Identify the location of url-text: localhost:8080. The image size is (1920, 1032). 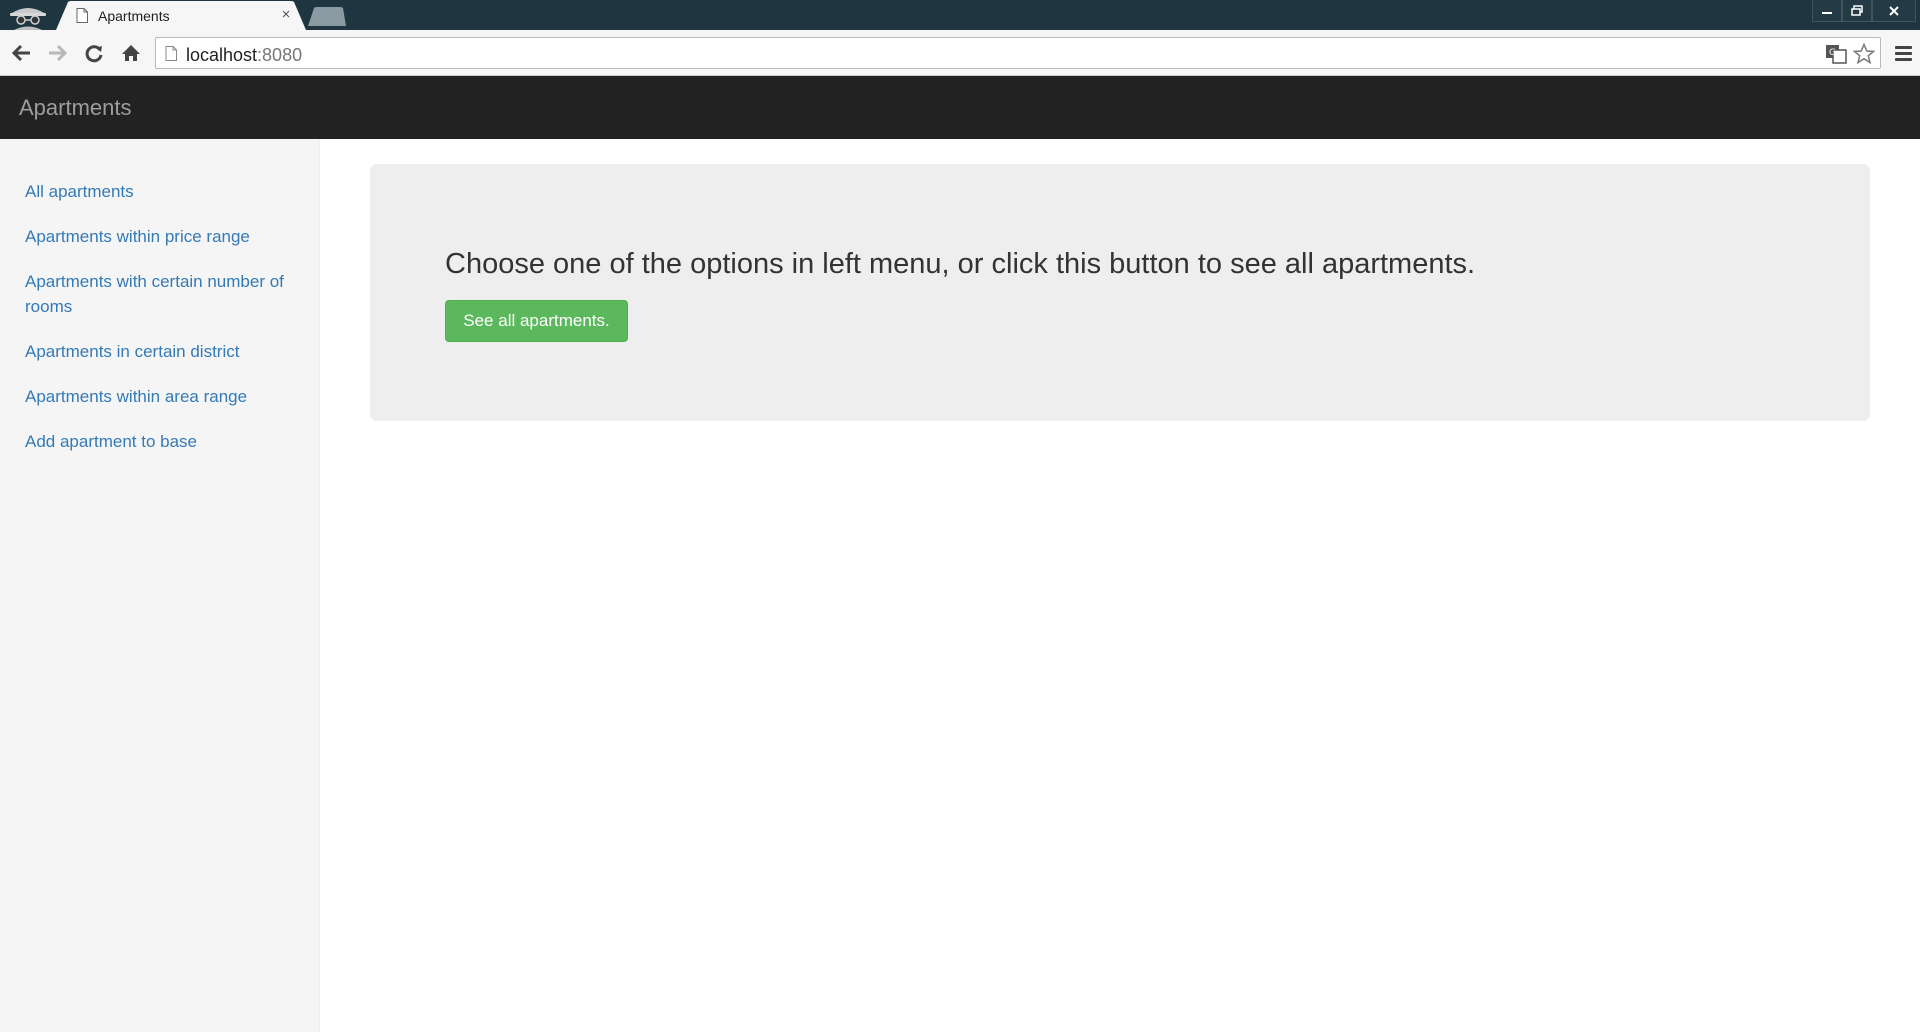
(244, 55).